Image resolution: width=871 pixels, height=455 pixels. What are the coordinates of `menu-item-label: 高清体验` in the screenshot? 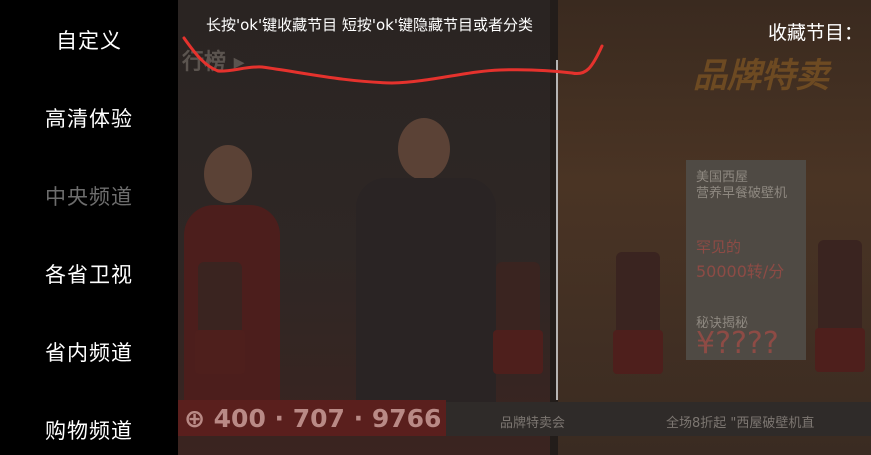 It's located at (89, 119).